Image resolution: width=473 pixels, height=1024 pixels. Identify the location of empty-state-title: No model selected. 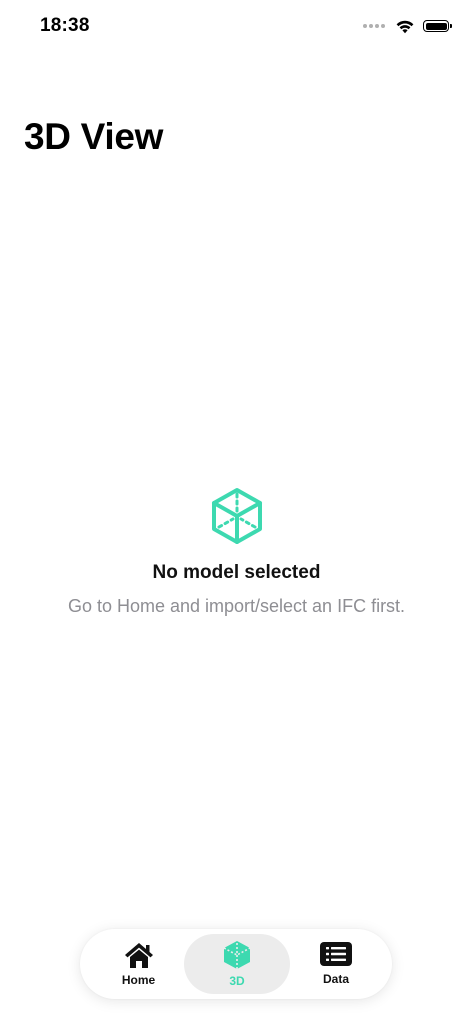
(236, 572).